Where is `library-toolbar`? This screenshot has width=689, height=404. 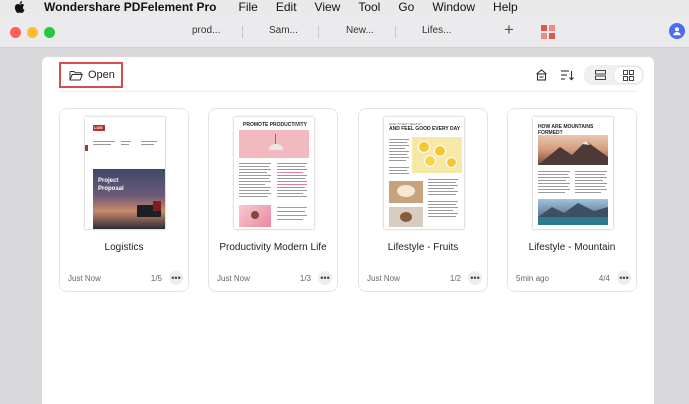
library-toolbar is located at coordinates (588, 75).